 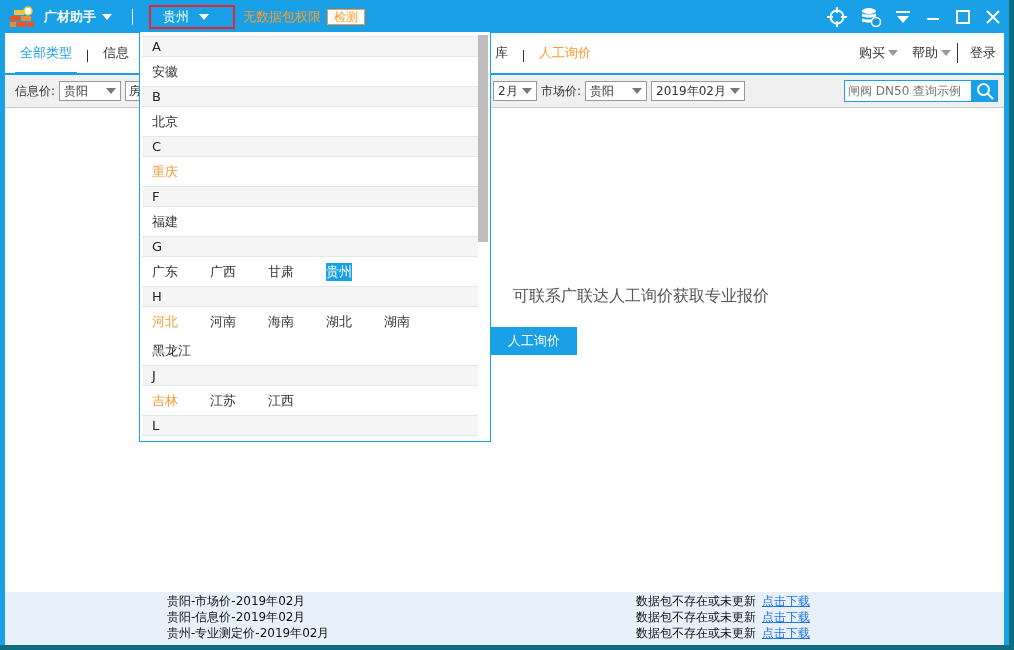 I want to click on letter-header: B, so click(x=310, y=96).